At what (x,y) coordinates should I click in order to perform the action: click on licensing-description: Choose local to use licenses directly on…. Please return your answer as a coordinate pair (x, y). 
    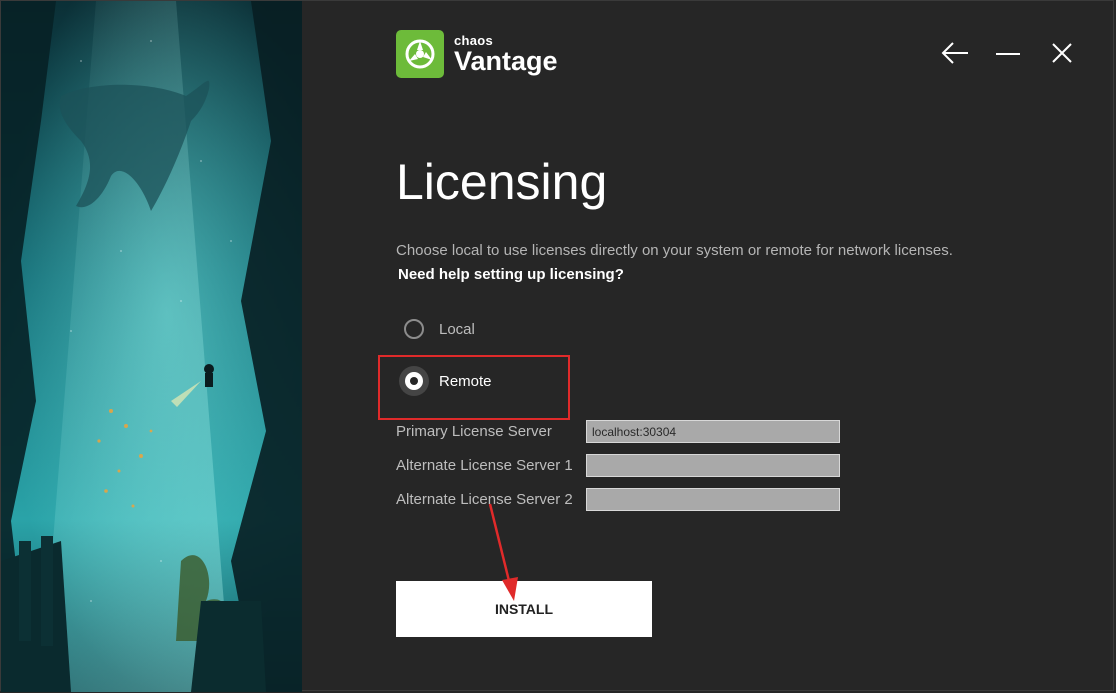
    Looking at the image, I should click on (674, 250).